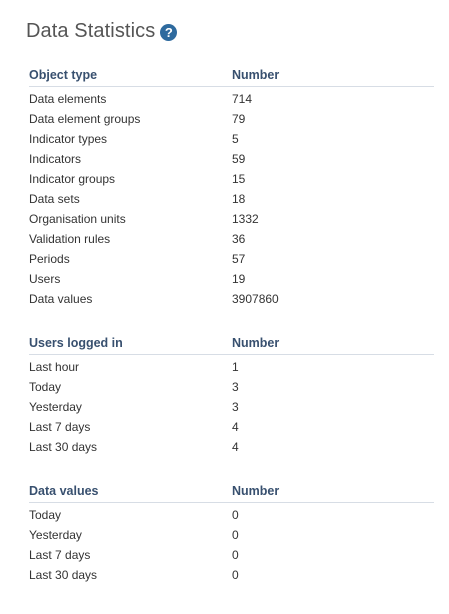 This screenshot has width=449, height=614. What do you see at coordinates (169, 32) in the screenshot?
I see `help-icon: ?` at bounding box center [169, 32].